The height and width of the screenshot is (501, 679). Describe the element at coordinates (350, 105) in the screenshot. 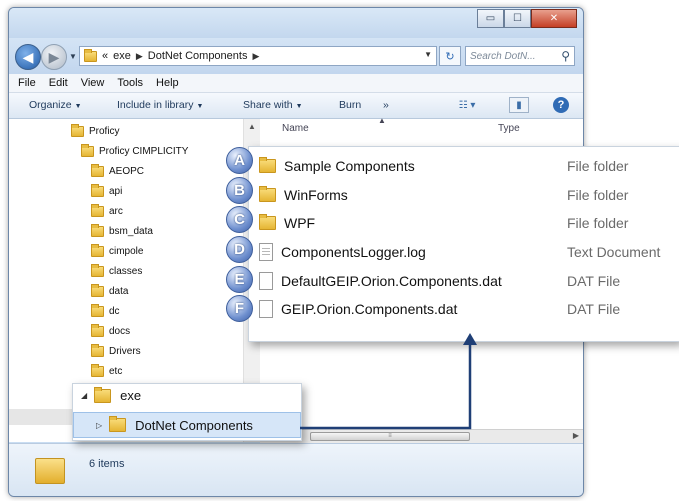

I see `burn-button: Burn` at that location.